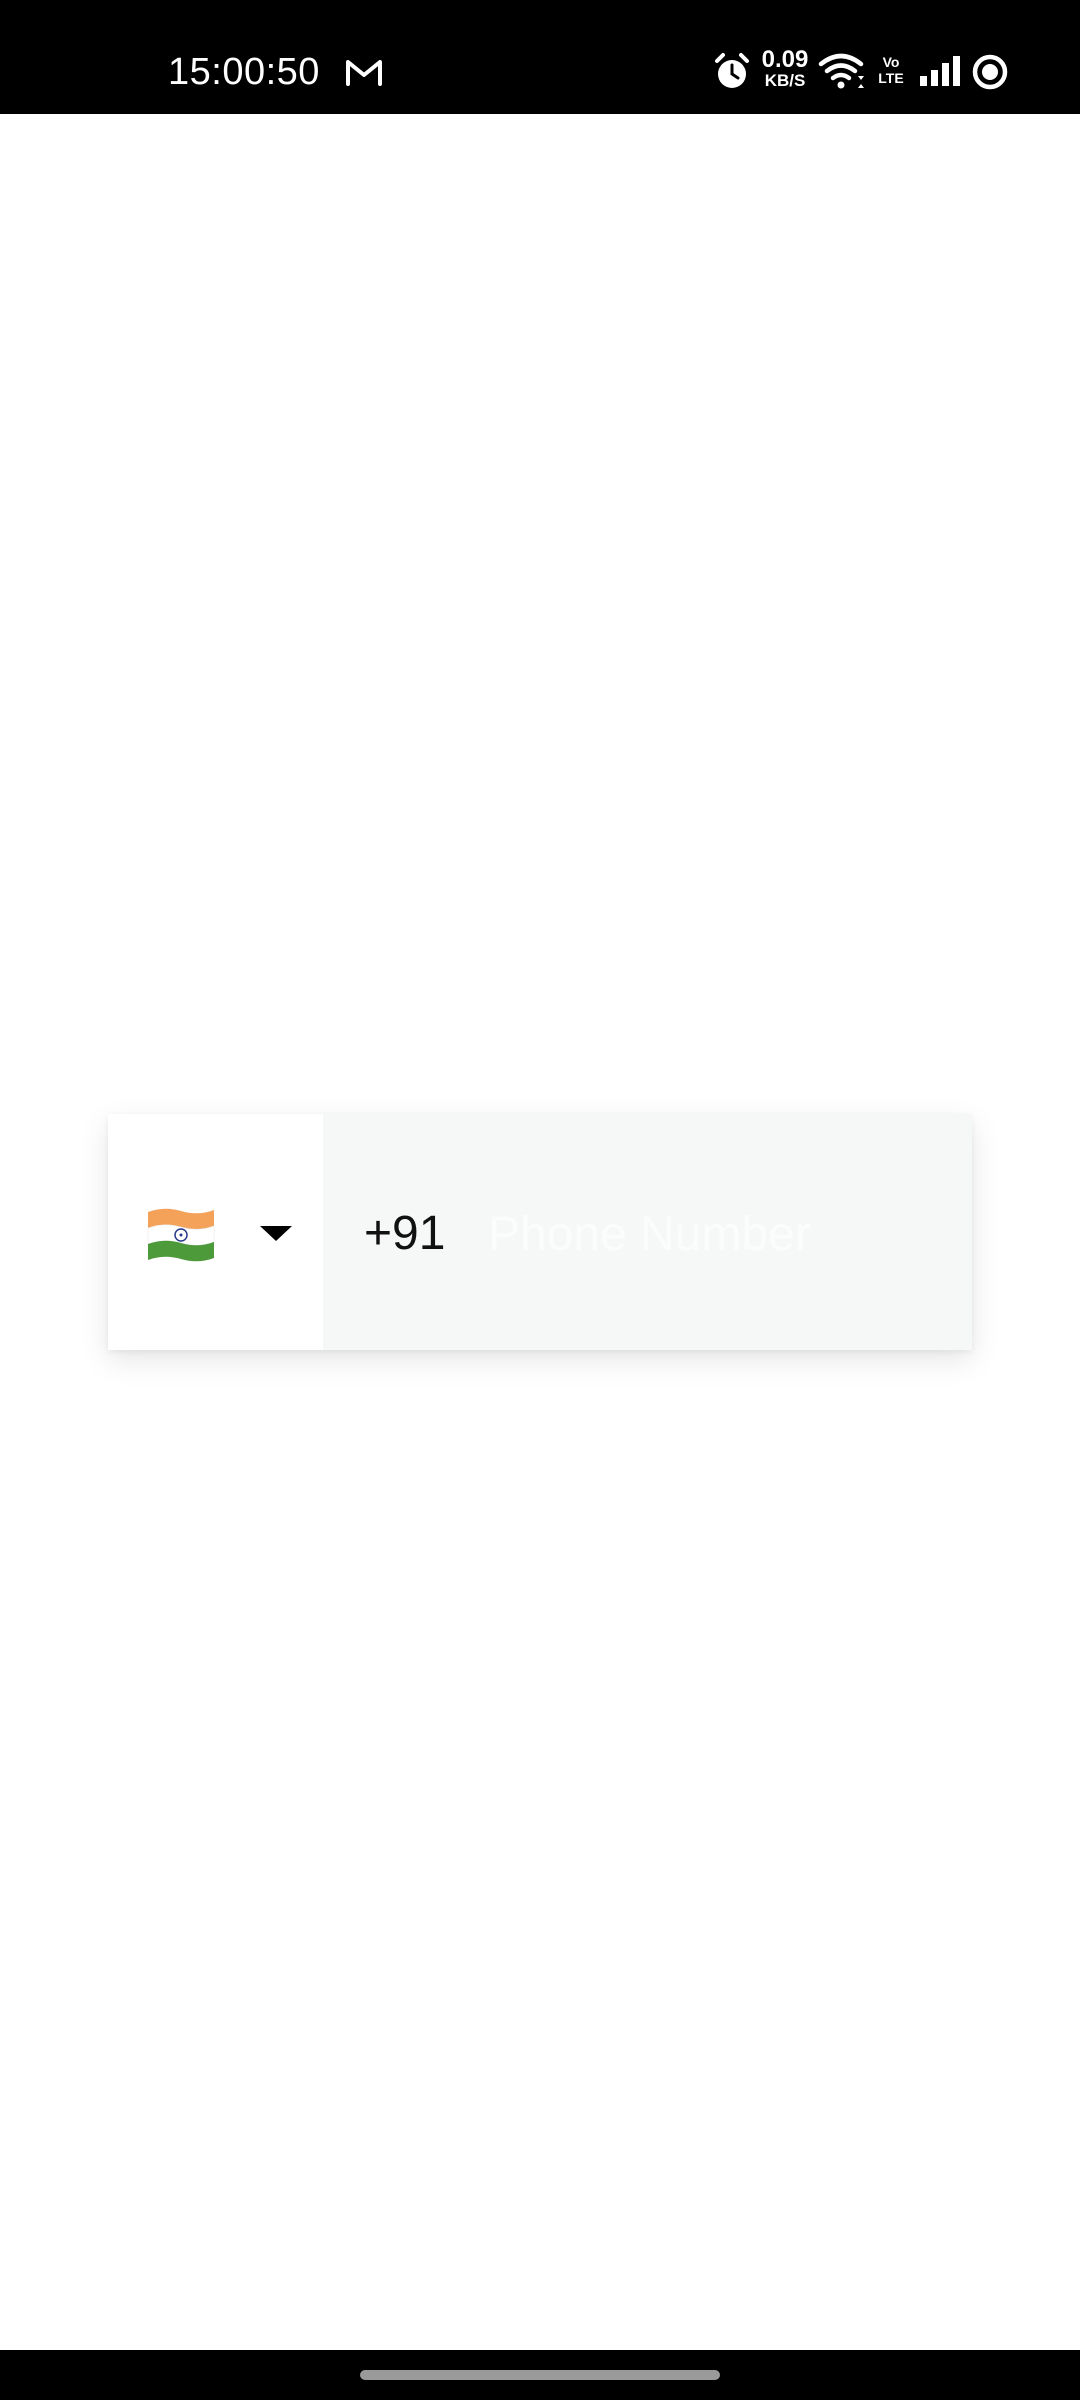 This screenshot has width=1080, height=2400. What do you see at coordinates (405, 1233) in the screenshot?
I see `dial-code: +91` at bounding box center [405, 1233].